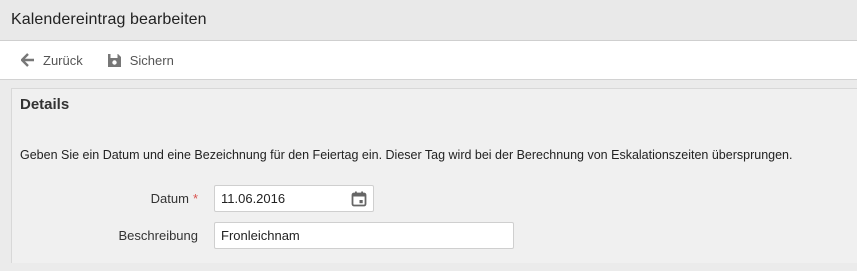  What do you see at coordinates (195, 198) in the screenshot?
I see `required-marker: *` at bounding box center [195, 198].